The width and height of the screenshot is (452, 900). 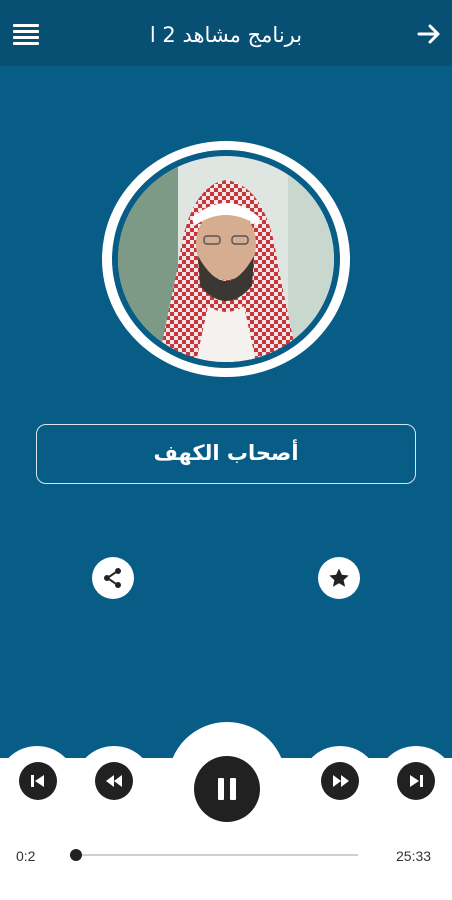 I want to click on back-arrow-icon, so click(x=429, y=34).